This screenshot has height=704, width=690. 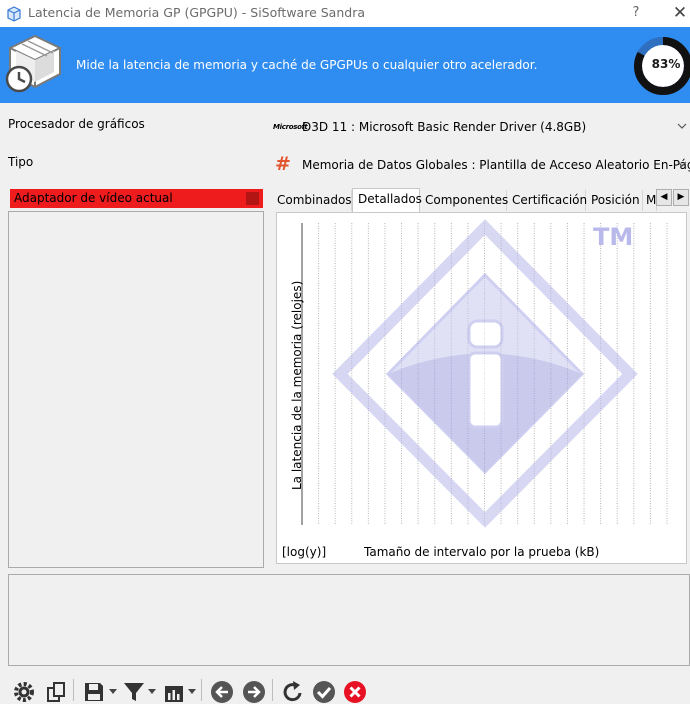 I want to click on tab-combinados: Combinados, so click(x=312, y=200).